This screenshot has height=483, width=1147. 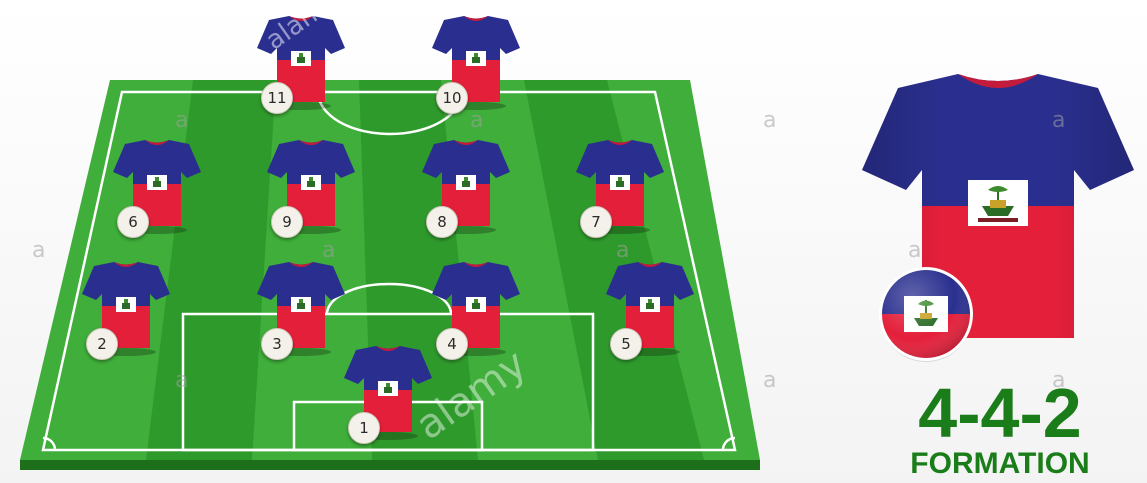 I want to click on player-number-8: 8, so click(x=442, y=222).